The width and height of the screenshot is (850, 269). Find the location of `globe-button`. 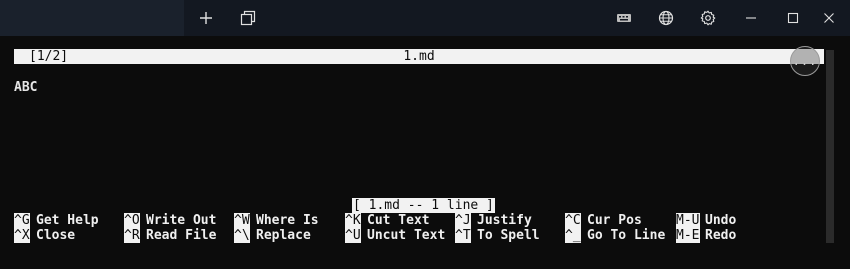

globe-button is located at coordinates (666, 18).